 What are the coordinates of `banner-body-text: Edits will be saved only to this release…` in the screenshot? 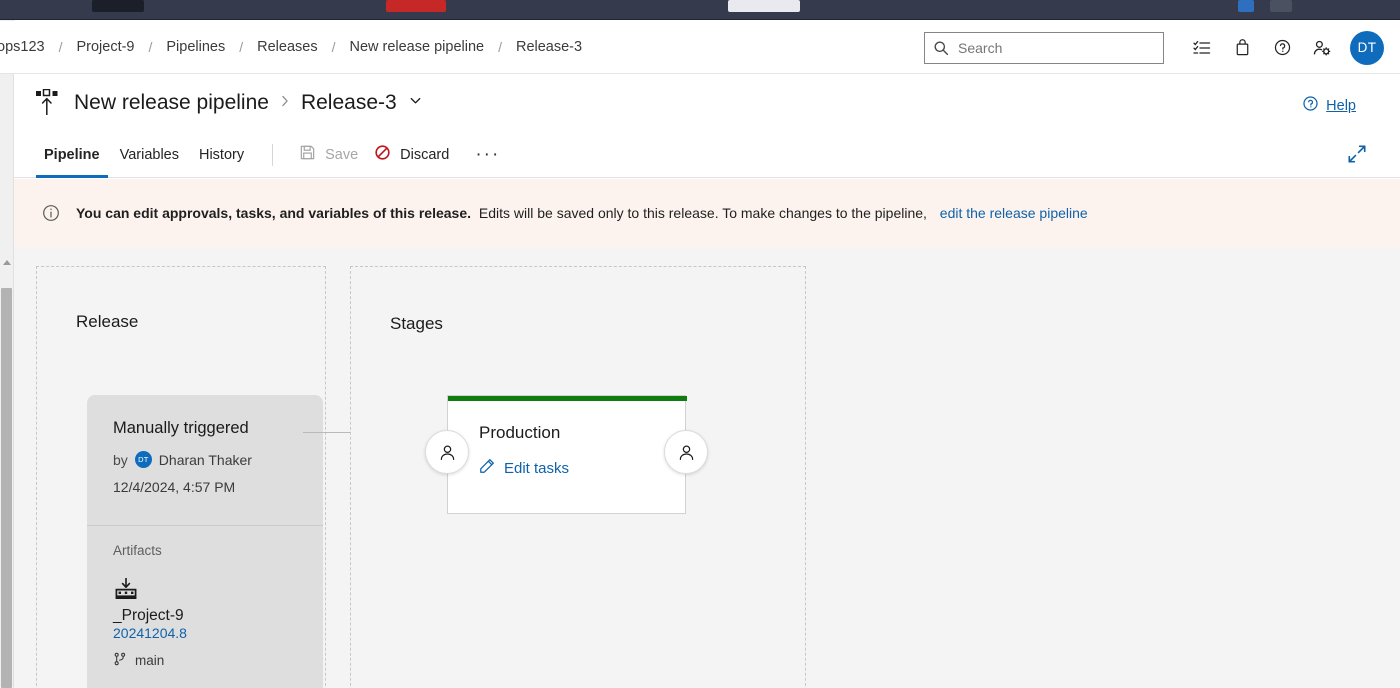 It's located at (702, 213).